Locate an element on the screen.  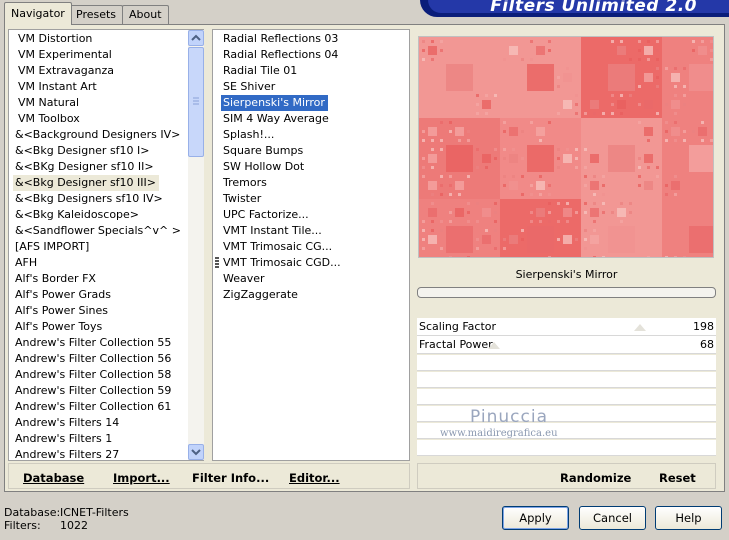
category-item: Andrew's Filters 1 is located at coordinates (64, 439).